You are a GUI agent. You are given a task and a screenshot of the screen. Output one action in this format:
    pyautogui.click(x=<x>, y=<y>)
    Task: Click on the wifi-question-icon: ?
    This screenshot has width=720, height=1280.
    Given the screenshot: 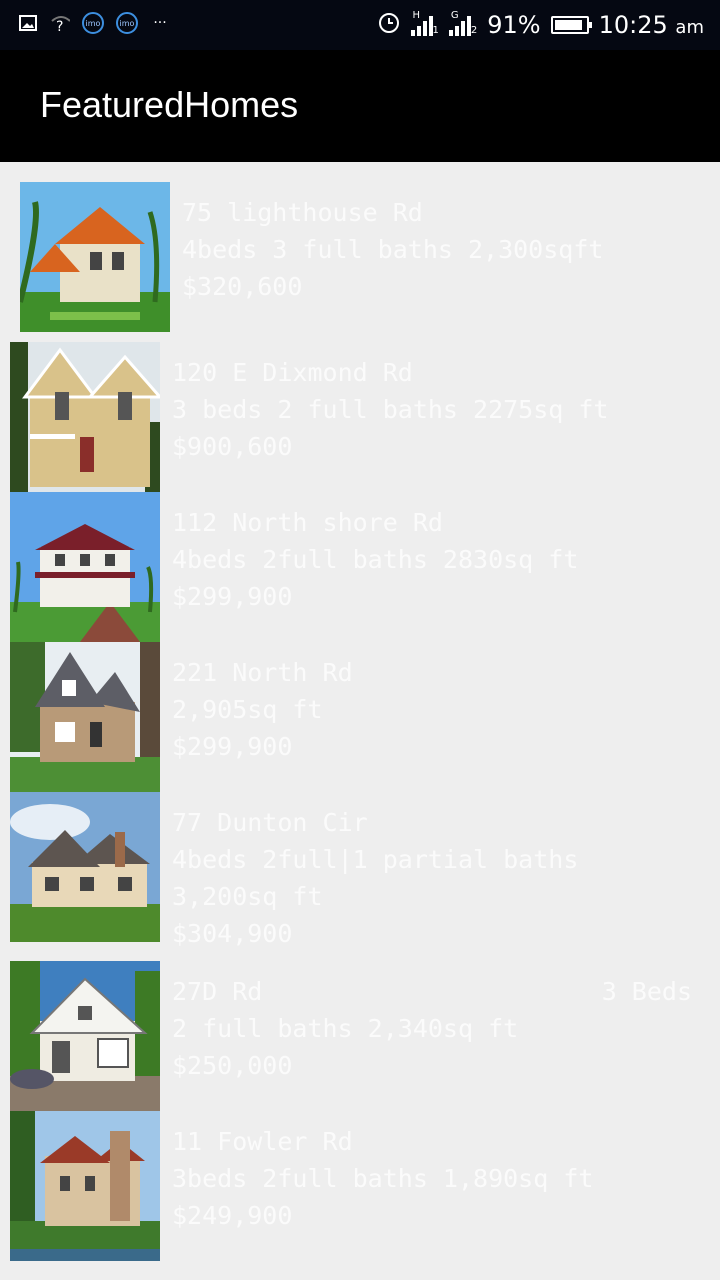 What is the action you would take?
    pyautogui.click(x=60, y=23)
    